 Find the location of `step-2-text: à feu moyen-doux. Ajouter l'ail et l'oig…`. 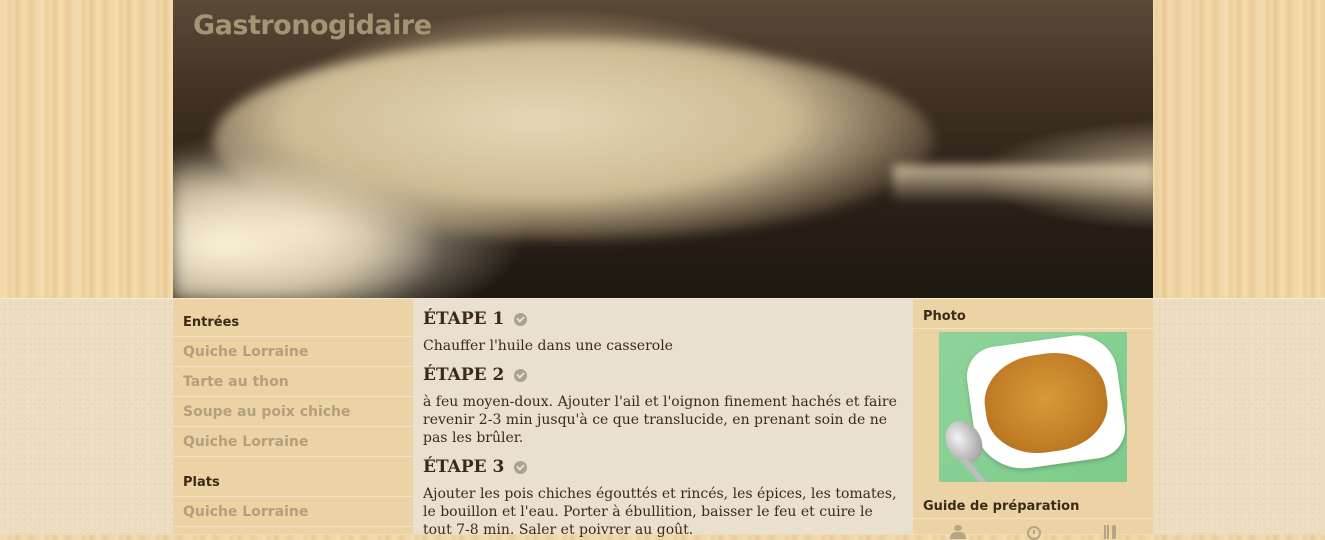

step-2-text: à feu moyen-doux. Ajouter l'ail et l'oig… is located at coordinates (660, 420).